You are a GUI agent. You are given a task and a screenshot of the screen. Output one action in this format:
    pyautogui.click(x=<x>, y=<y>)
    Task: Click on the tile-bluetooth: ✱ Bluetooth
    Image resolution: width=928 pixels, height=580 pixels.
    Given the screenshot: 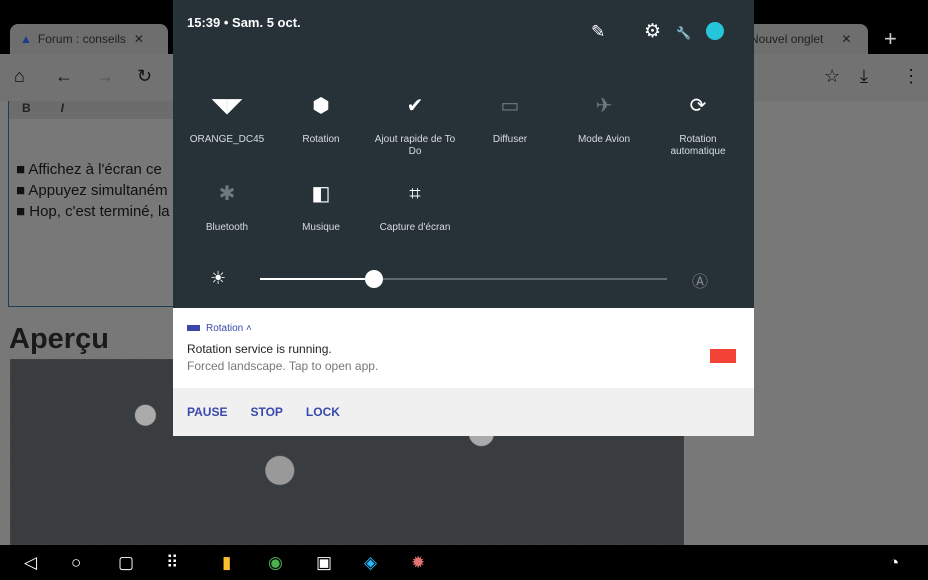 What is the action you would take?
    pyautogui.click(x=227, y=208)
    